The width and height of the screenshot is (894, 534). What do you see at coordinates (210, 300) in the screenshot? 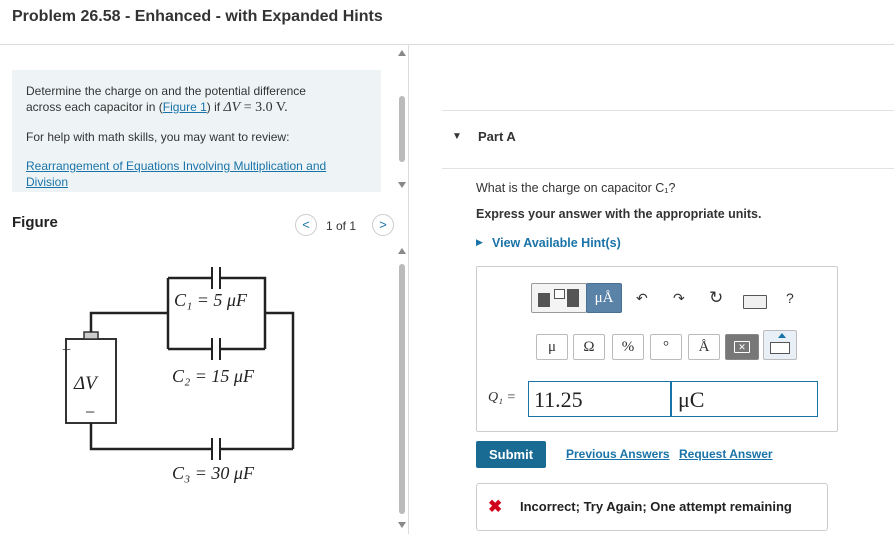
I see `c1-label: C₁ = 5 μF` at bounding box center [210, 300].